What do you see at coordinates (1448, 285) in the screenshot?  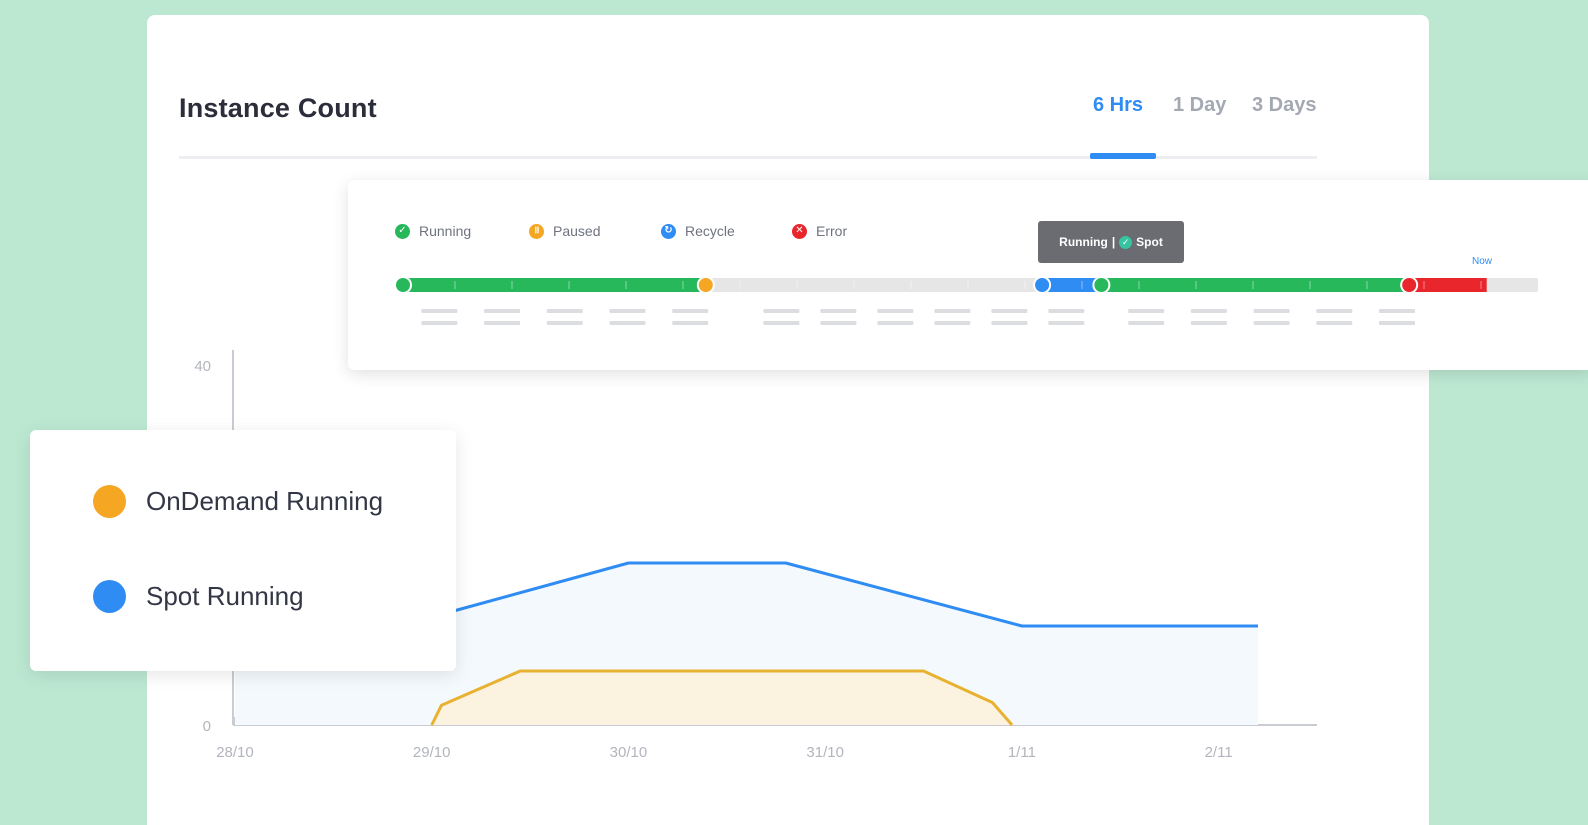 I see `timeline-segment-error` at bounding box center [1448, 285].